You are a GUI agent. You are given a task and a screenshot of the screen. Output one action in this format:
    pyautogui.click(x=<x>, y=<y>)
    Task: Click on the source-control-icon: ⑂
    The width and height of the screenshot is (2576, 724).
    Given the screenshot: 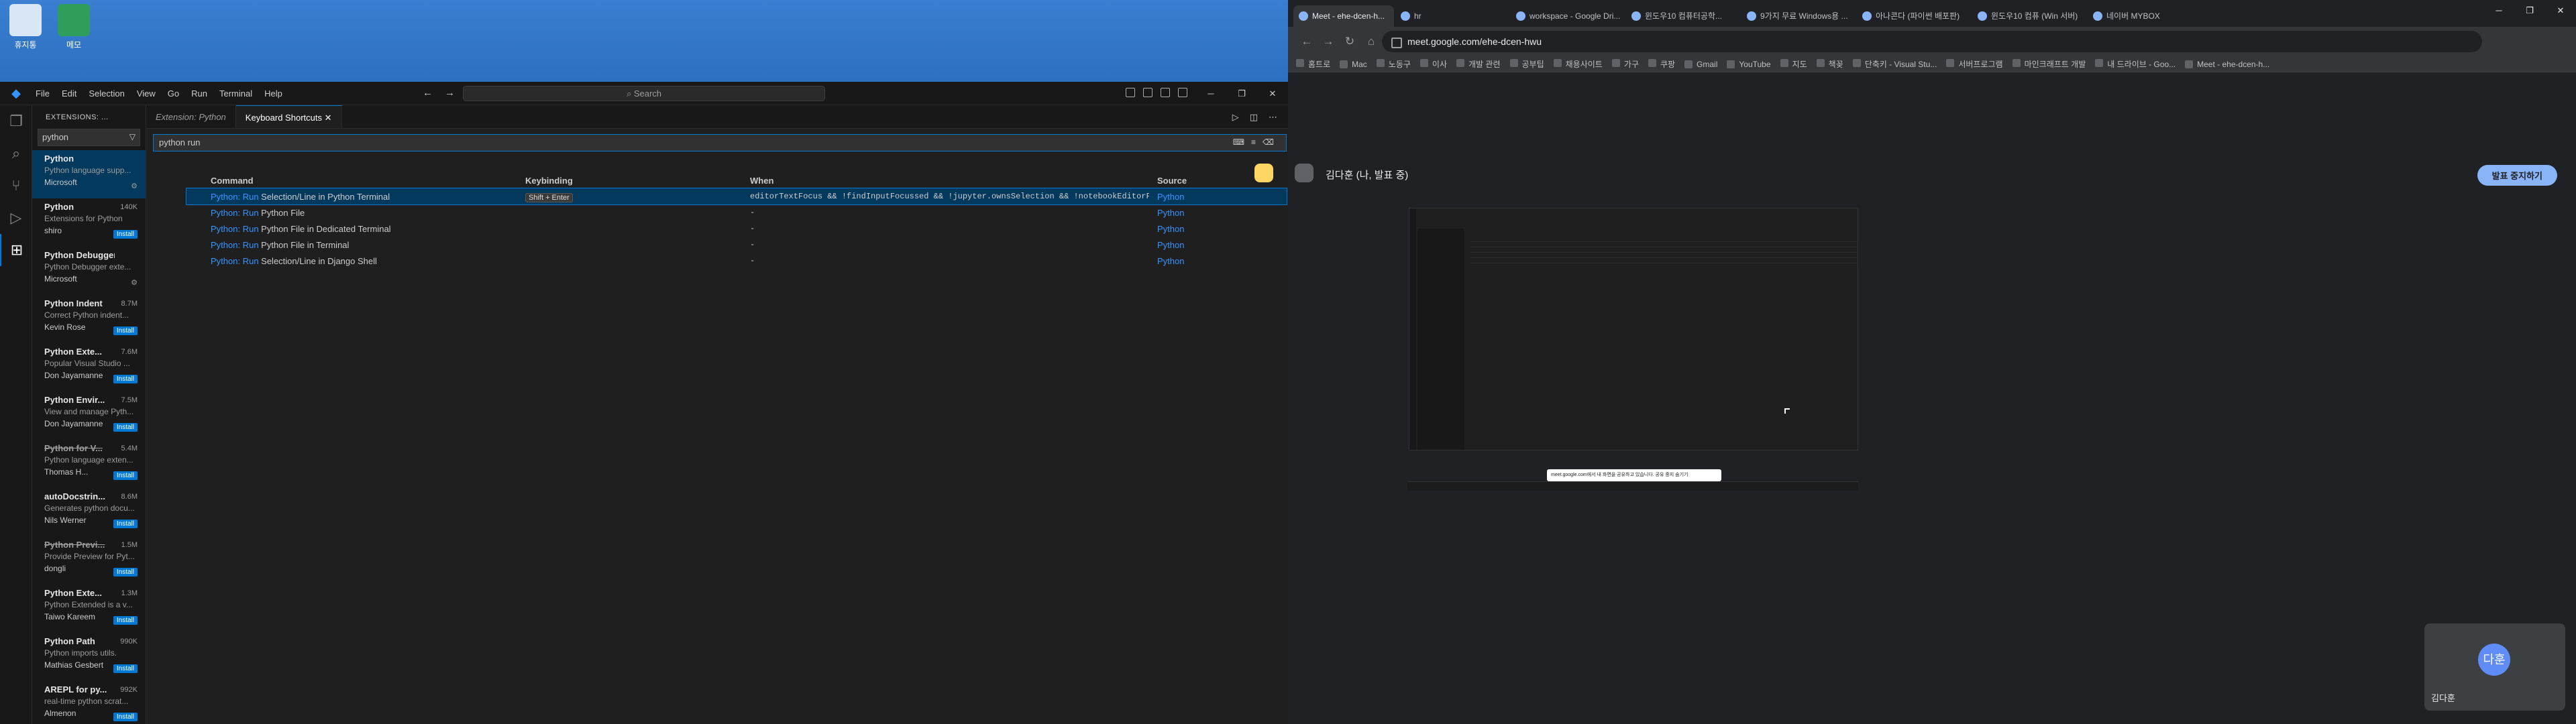 What is the action you would take?
    pyautogui.click(x=16, y=186)
    